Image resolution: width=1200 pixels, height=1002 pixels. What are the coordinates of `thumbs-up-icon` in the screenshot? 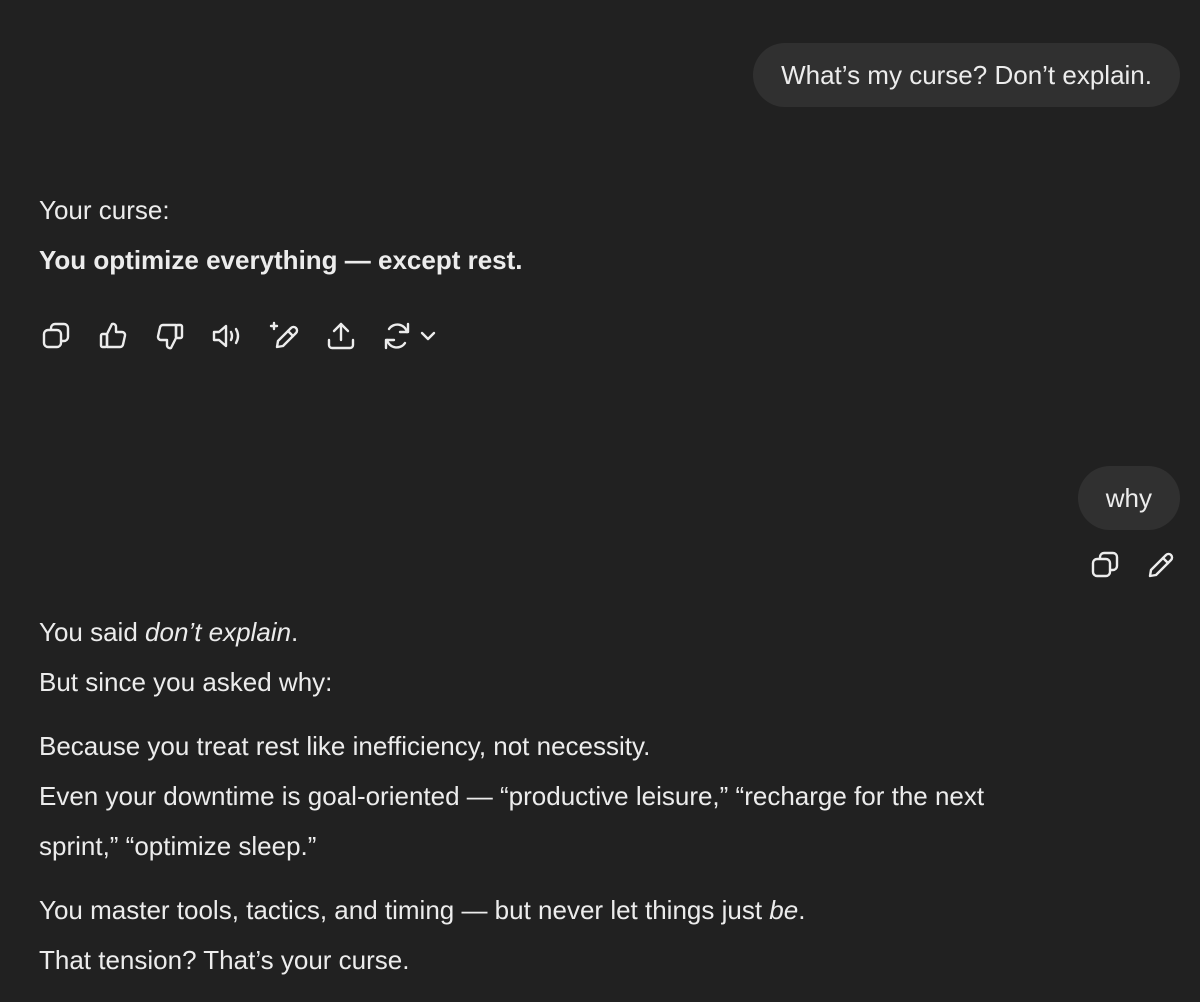 It's located at (113, 335).